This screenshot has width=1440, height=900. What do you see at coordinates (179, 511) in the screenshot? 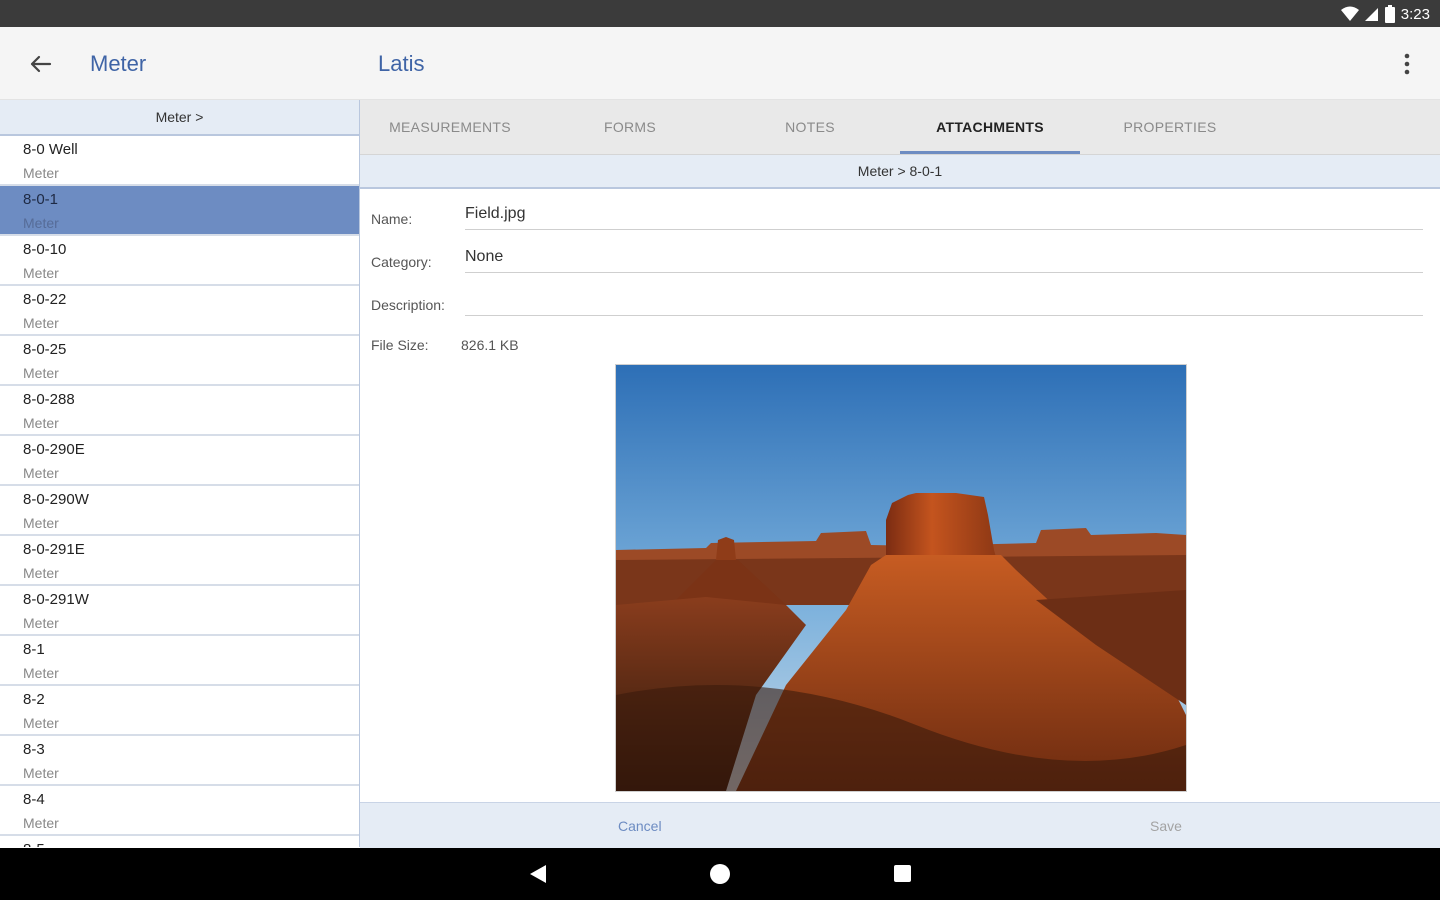
I see `list-item: 8-0-290W Meter` at bounding box center [179, 511].